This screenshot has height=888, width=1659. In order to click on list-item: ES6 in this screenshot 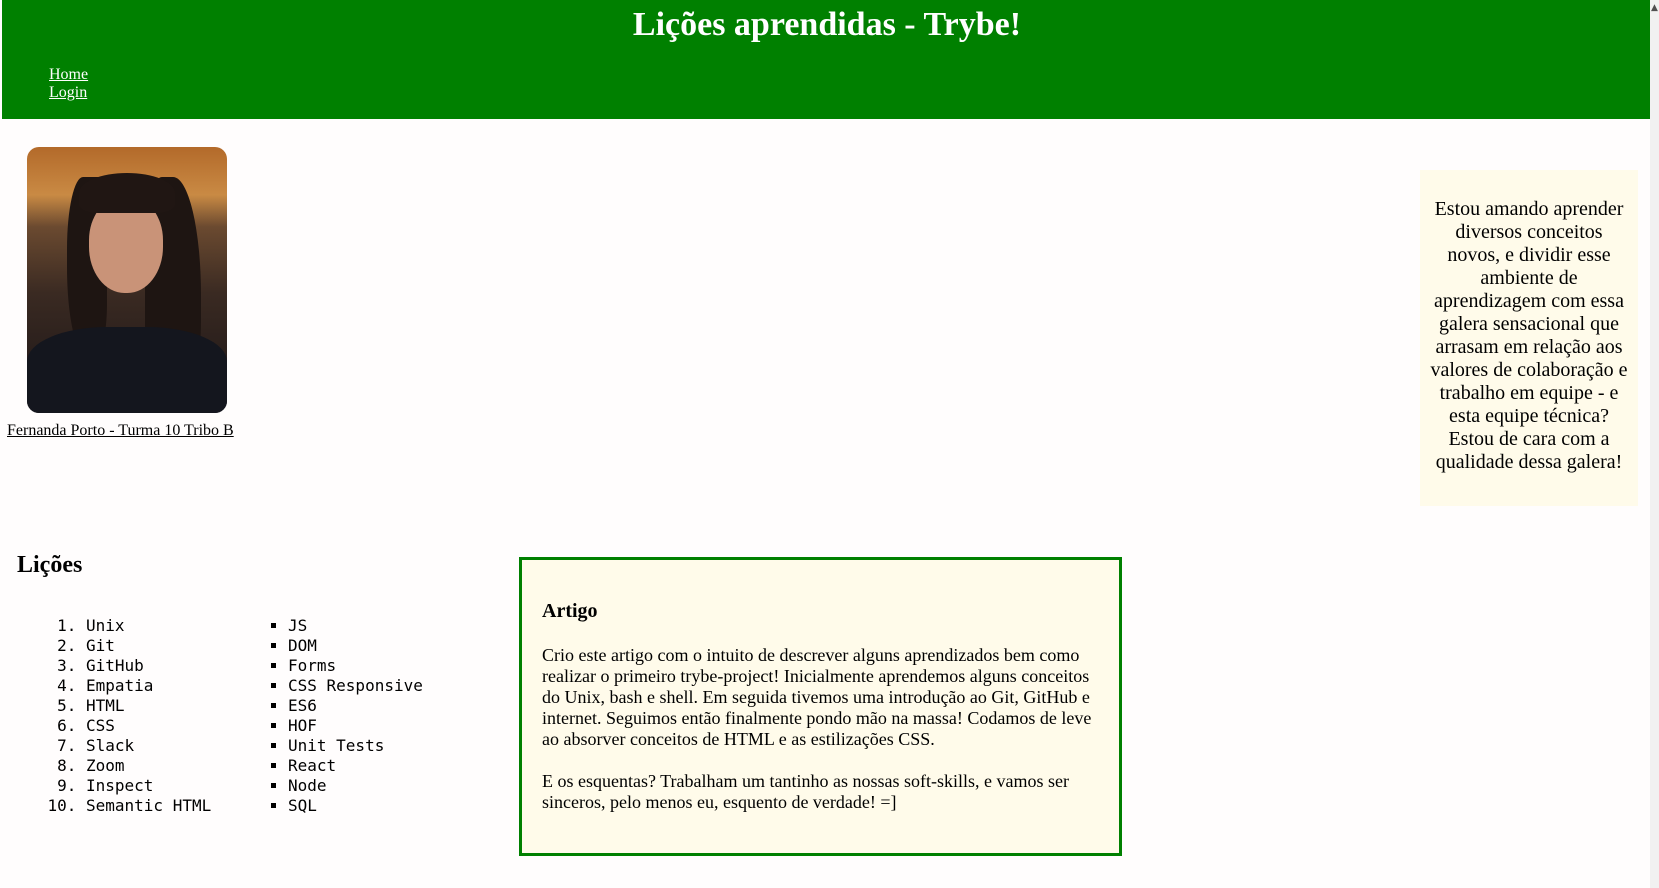, I will do `click(355, 706)`.